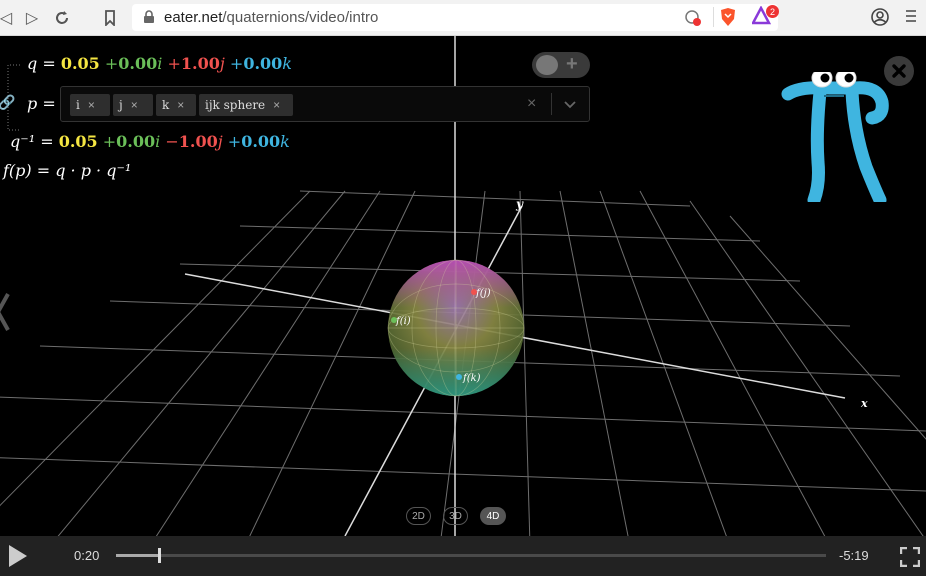 The width and height of the screenshot is (926, 576). Describe the element at coordinates (911, 18) in the screenshot. I see `menu-icon` at that location.